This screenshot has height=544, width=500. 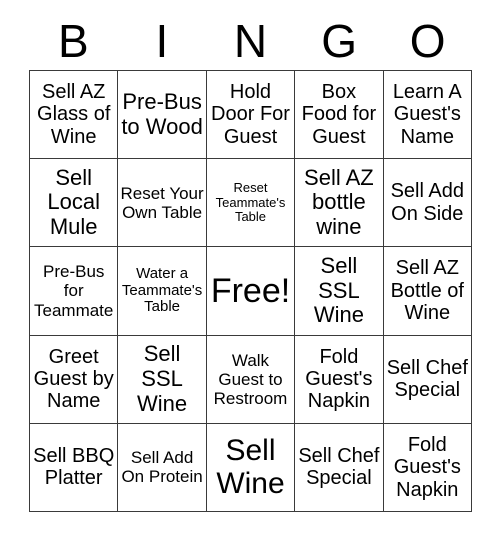 I want to click on bingo-cell: Sell BBQ Platter, so click(x=74, y=467).